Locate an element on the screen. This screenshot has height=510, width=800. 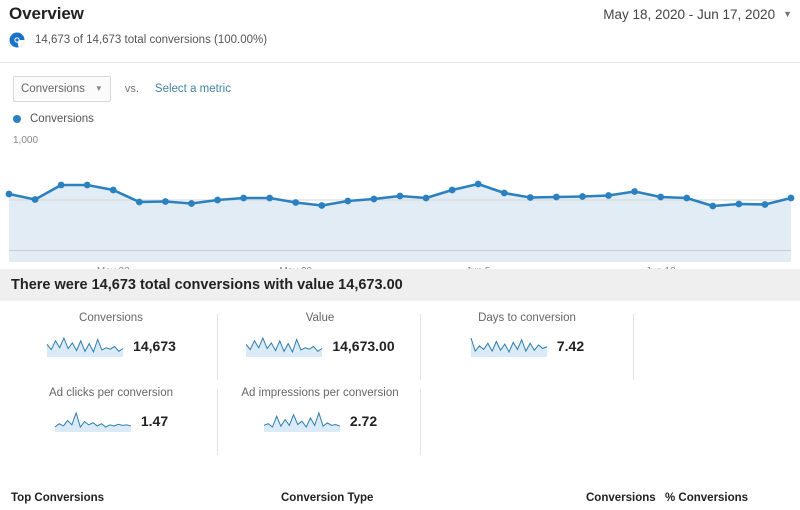
date-range-label: May 18, 2020 - Jun 17, 2020 is located at coordinates (689, 14).